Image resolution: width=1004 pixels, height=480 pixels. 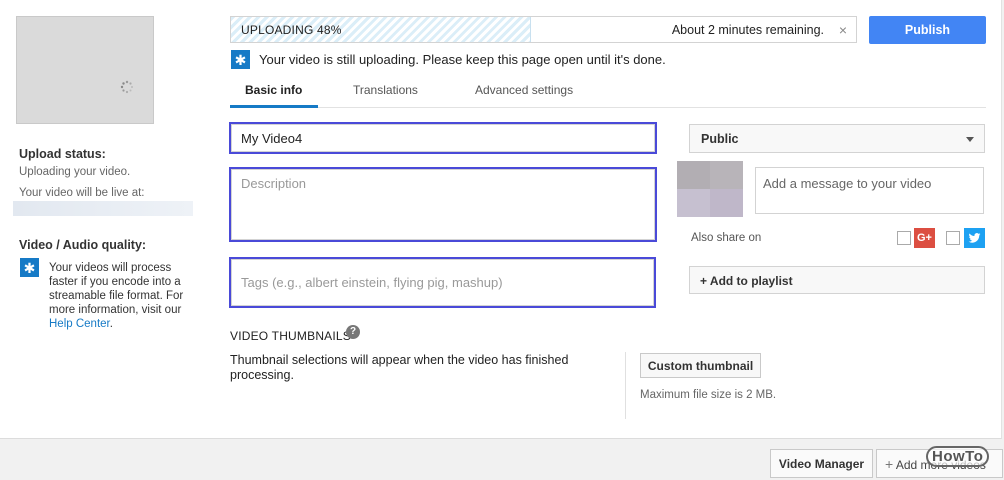 What do you see at coordinates (85, 70) in the screenshot?
I see `video-thumbnail-preview` at bounding box center [85, 70].